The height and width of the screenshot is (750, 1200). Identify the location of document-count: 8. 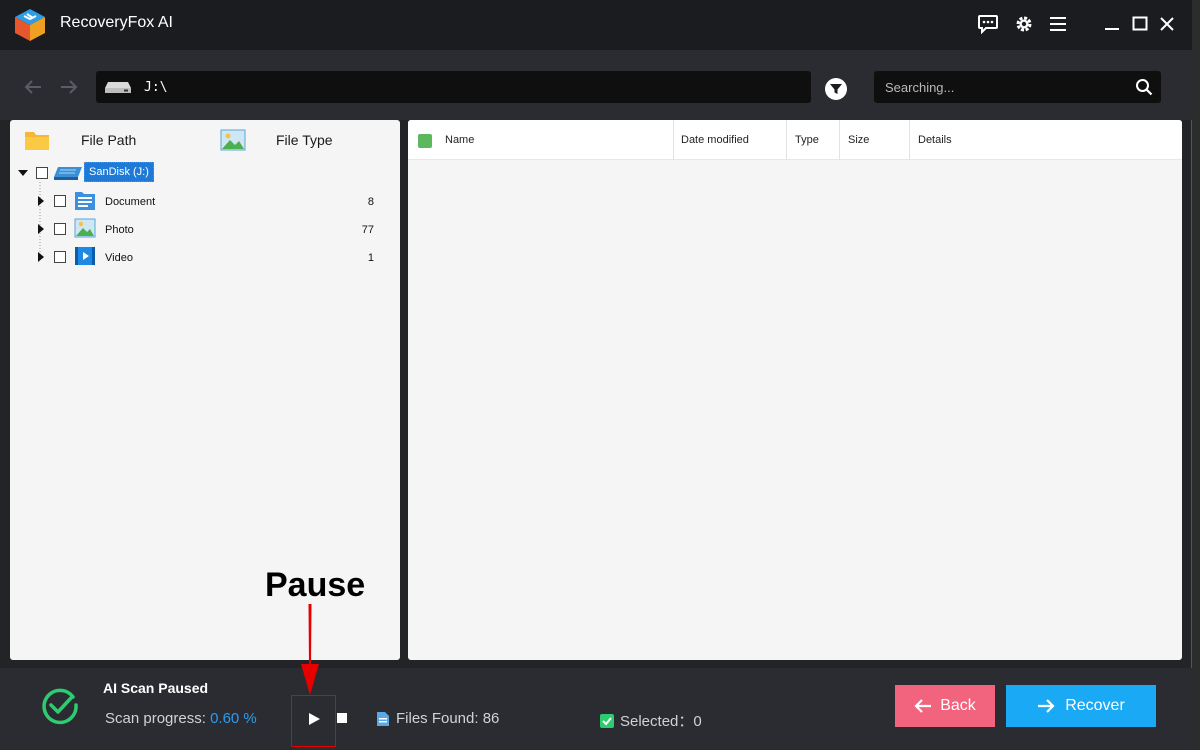
(370, 202).